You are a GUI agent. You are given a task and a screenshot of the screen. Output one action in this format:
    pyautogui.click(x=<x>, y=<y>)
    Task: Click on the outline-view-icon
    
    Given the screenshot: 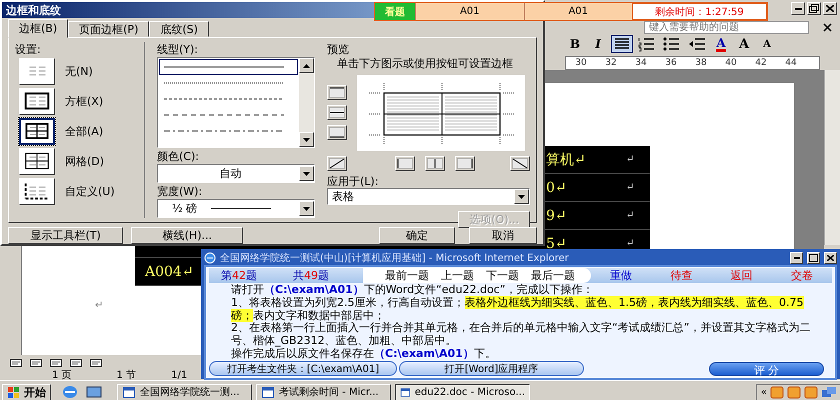 What is the action you would take?
    pyautogui.click(x=76, y=362)
    